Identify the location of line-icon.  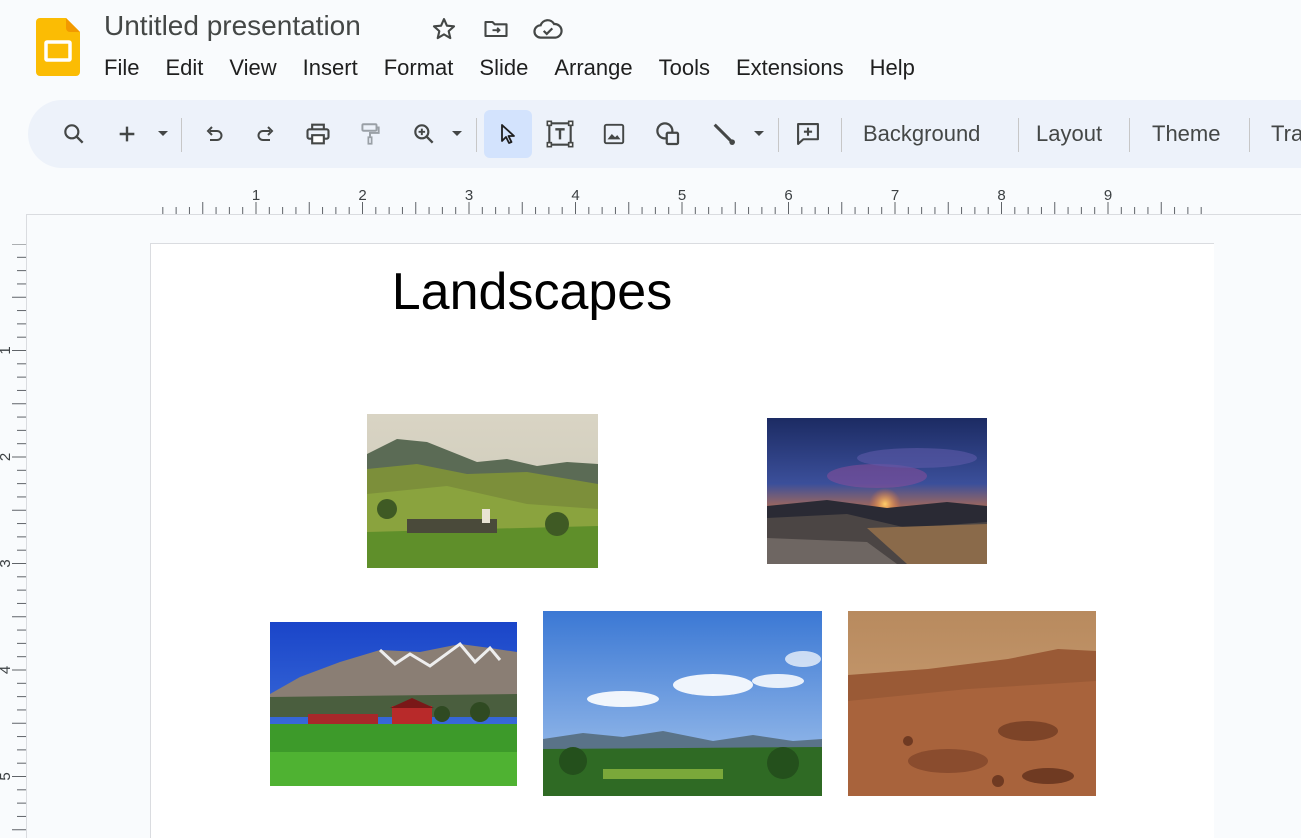
(724, 134).